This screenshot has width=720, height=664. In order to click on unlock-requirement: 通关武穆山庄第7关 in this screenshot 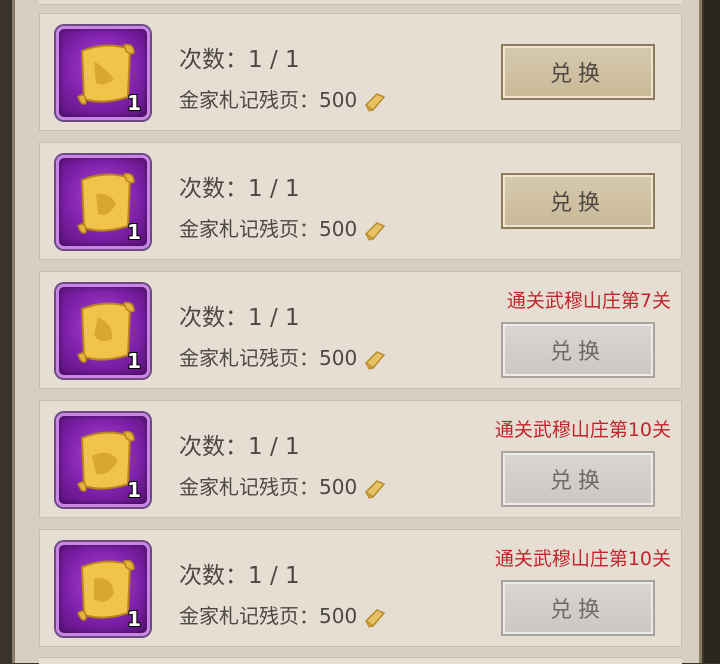, I will do `click(588, 301)`.